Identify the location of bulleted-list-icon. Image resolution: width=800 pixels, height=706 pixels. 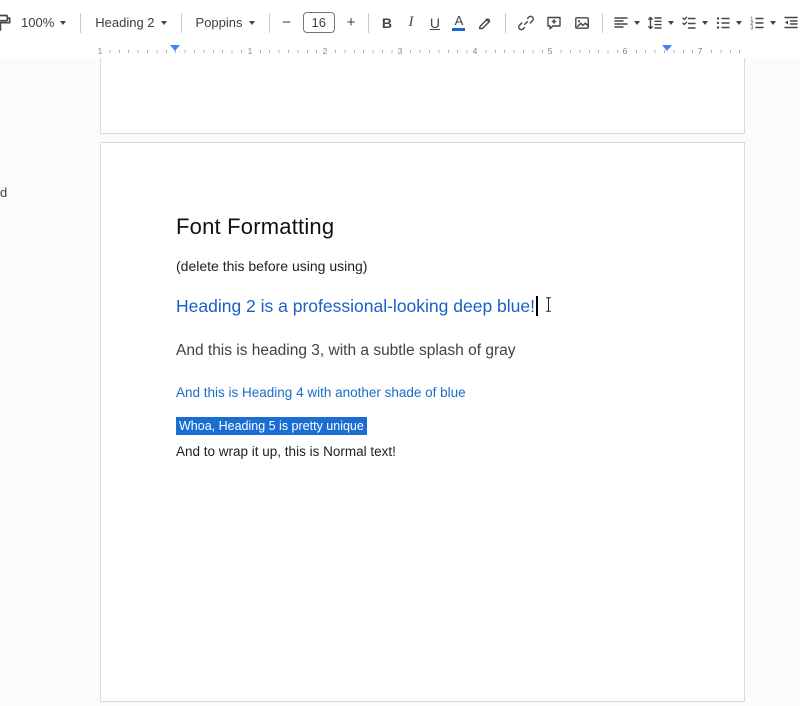
(723, 22).